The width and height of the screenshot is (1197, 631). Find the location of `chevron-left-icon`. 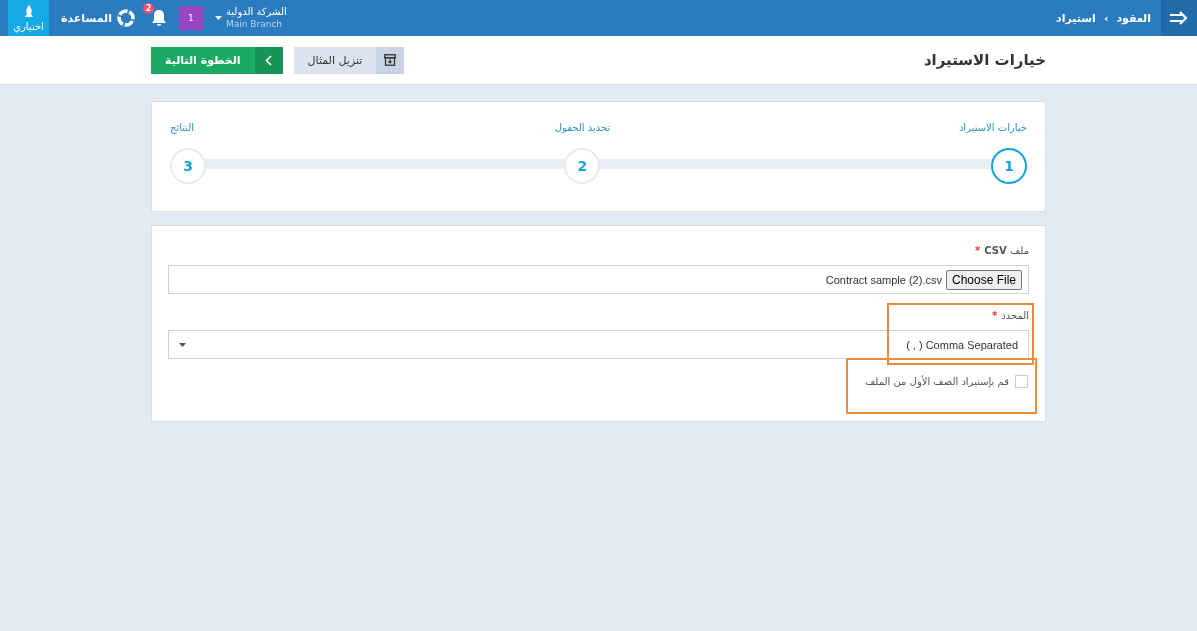

chevron-left-icon is located at coordinates (269, 60).